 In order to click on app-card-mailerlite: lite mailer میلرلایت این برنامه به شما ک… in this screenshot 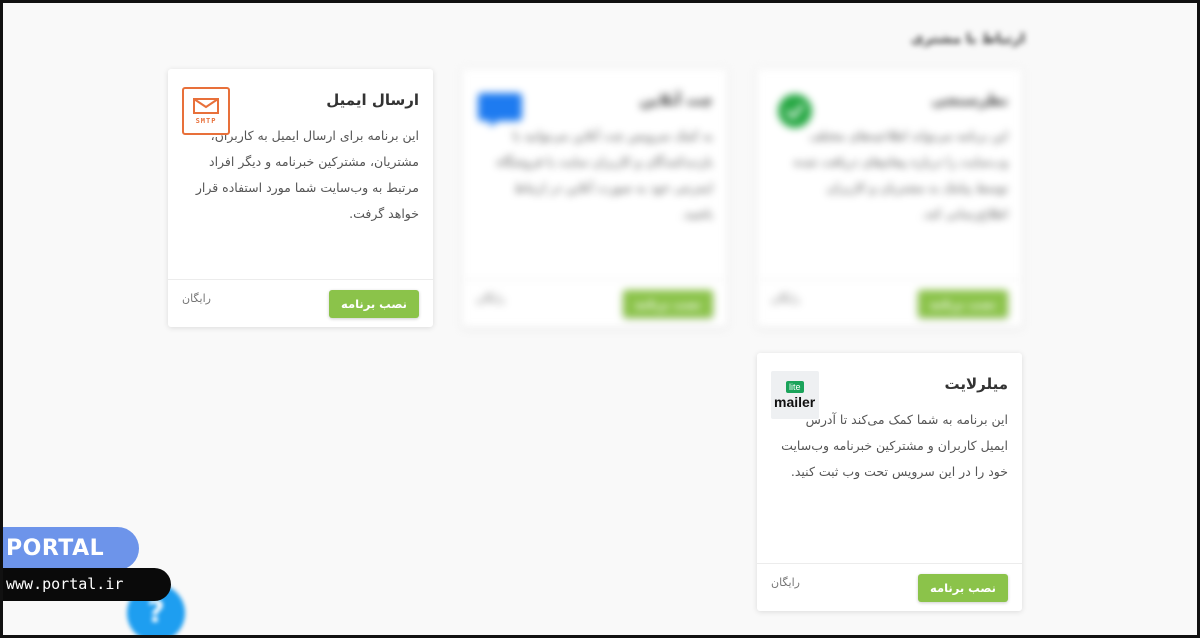, I will do `click(889, 482)`.